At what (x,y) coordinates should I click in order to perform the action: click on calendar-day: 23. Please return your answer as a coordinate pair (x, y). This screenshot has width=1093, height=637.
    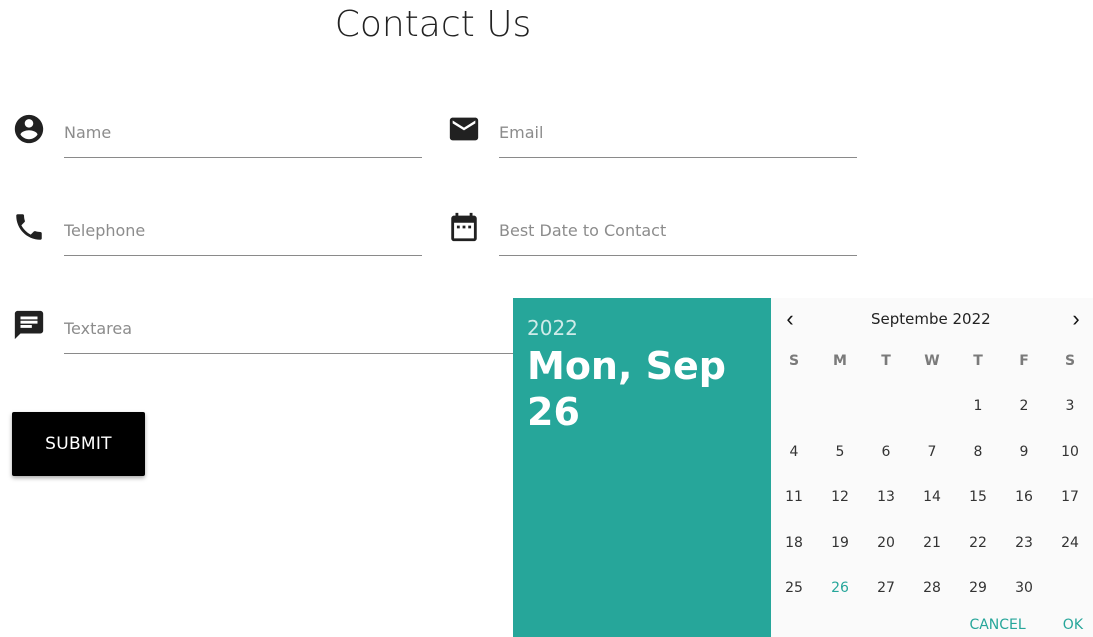
    Looking at the image, I should click on (1024, 543).